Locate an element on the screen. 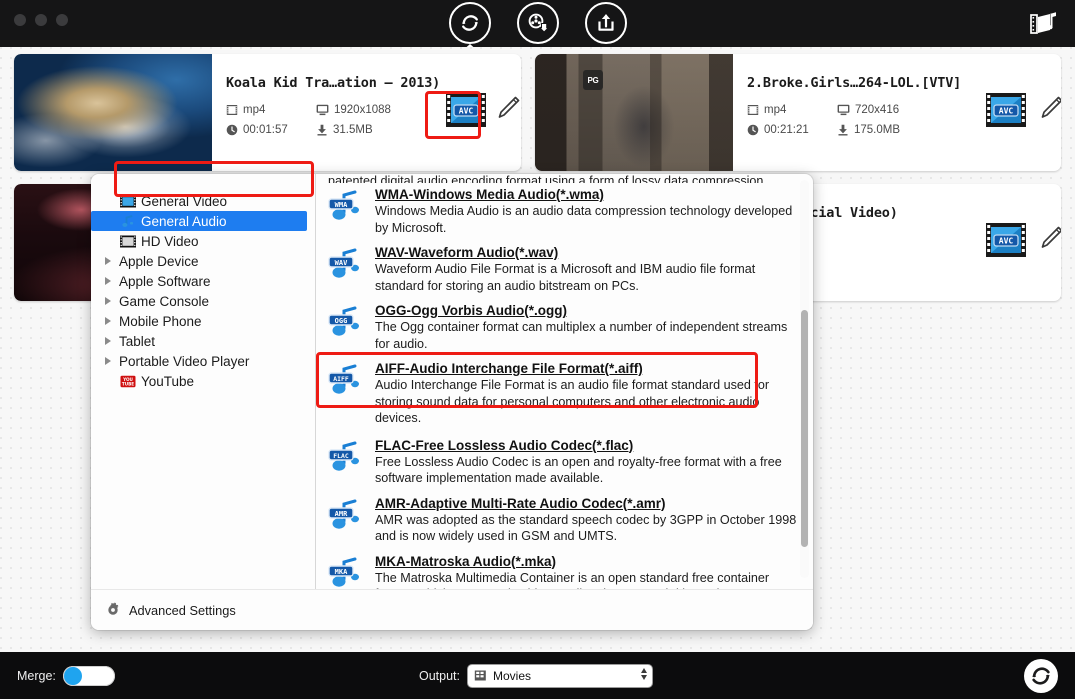  category-mobile-phone: Mobile Phone is located at coordinates (203, 321).